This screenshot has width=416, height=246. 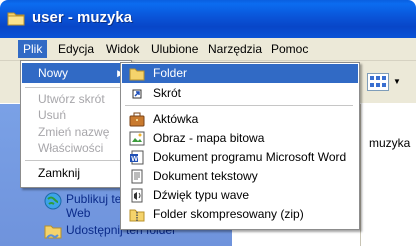 I want to click on shortcut-icon, so click(x=137, y=94).